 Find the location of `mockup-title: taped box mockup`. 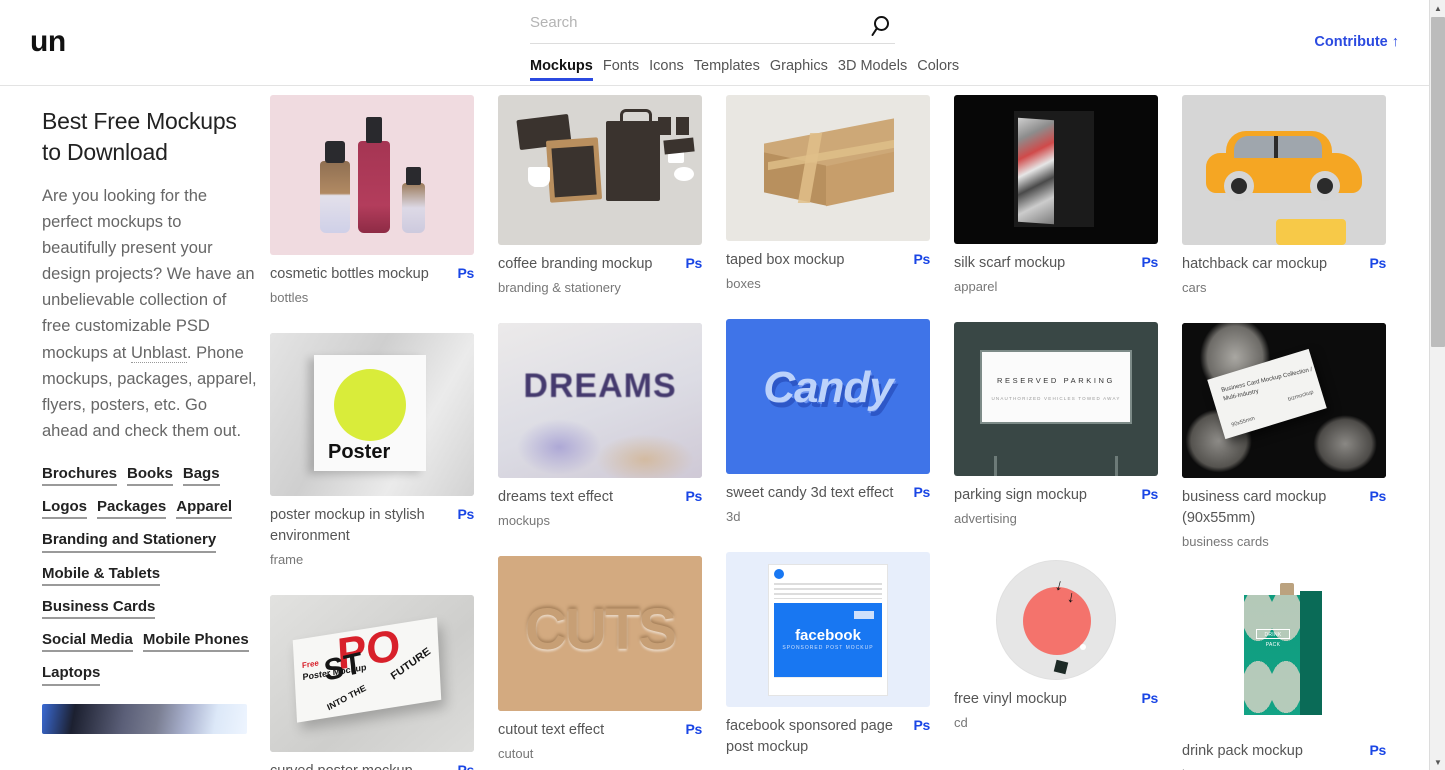

mockup-title: taped box mockup is located at coordinates (785, 260).